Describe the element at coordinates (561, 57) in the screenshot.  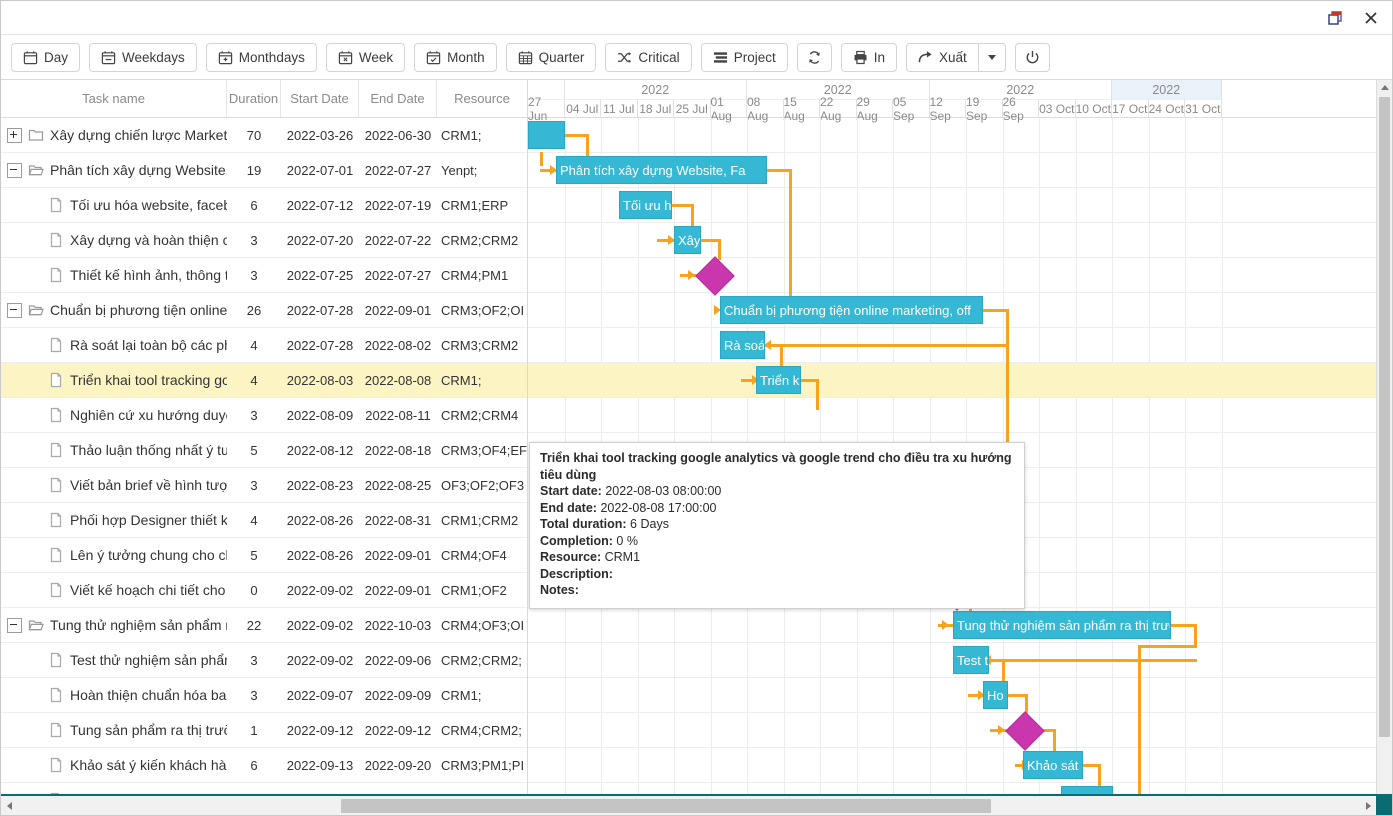
I see `view-quarter-label: Quarter` at that location.